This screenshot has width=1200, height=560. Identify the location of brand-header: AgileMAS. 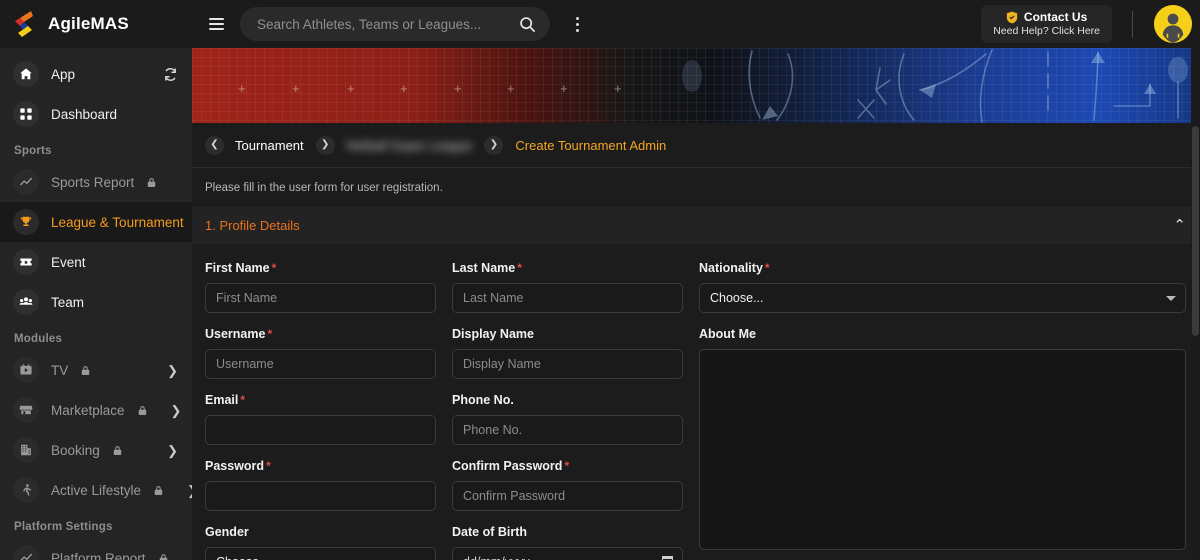
(96, 24).